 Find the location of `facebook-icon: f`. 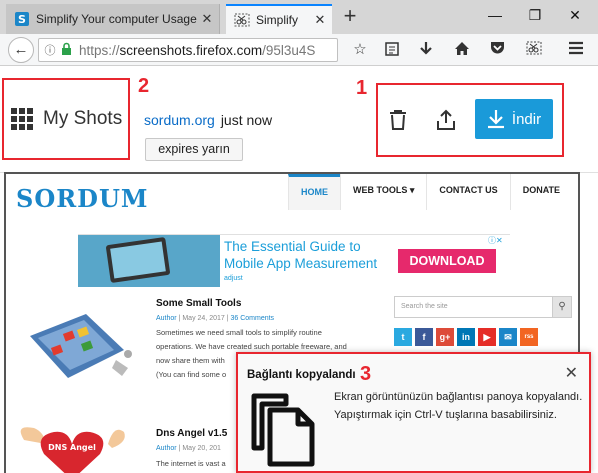

facebook-icon: f is located at coordinates (424, 337).